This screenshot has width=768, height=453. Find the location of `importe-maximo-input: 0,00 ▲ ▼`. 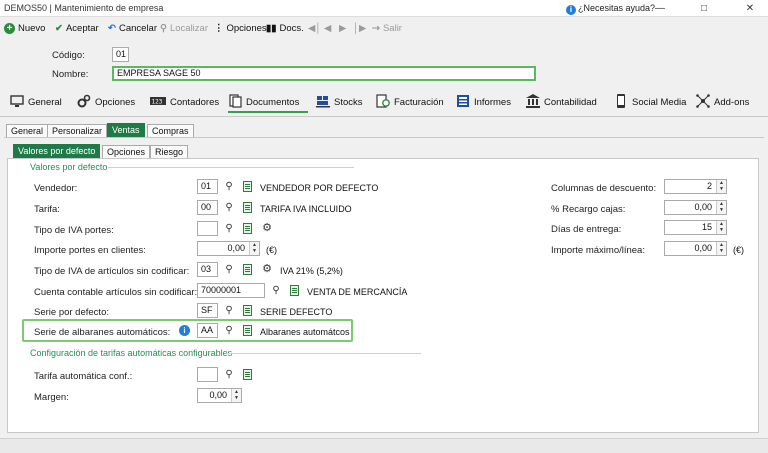

importe-maximo-input: 0,00 ▲ ▼ is located at coordinates (695, 248).